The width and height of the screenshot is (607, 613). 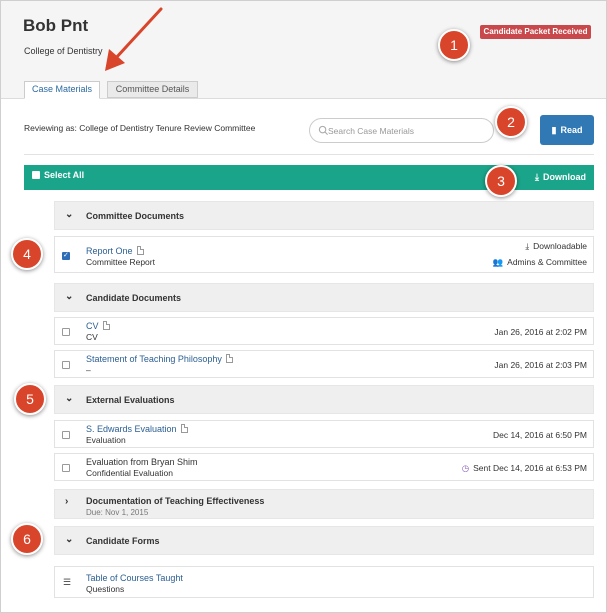 What do you see at coordinates (88, 370) in the screenshot?
I see `document-type: –` at bounding box center [88, 370].